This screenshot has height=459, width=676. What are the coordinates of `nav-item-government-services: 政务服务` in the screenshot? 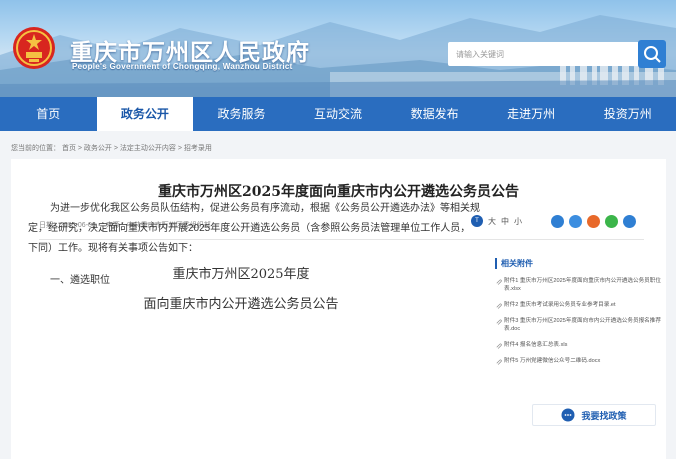 It's located at (241, 114).